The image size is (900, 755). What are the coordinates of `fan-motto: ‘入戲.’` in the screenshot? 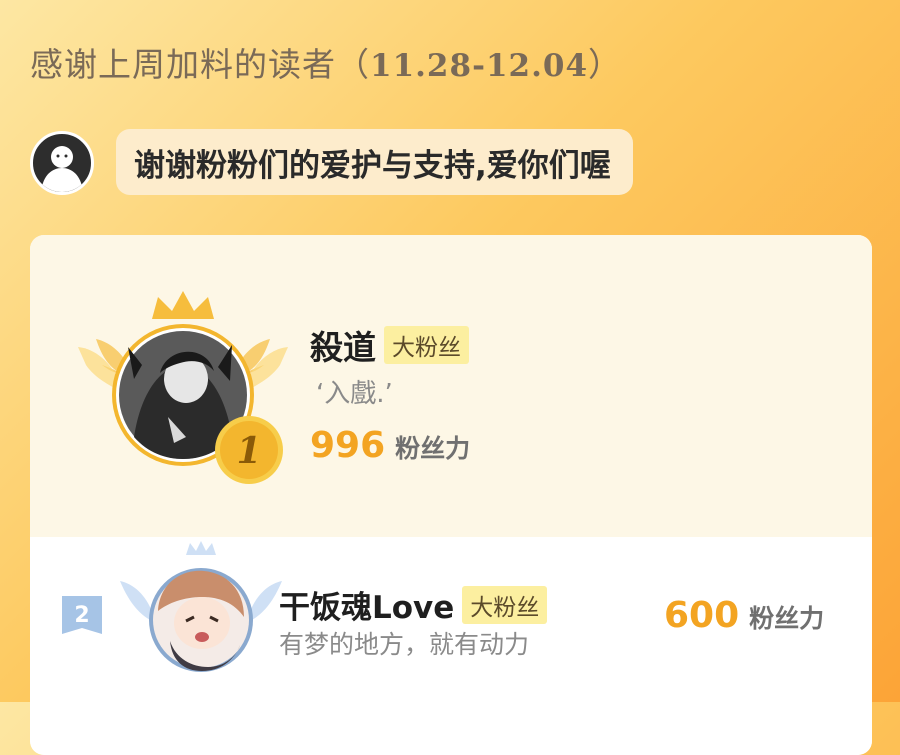 It's located at (354, 394).